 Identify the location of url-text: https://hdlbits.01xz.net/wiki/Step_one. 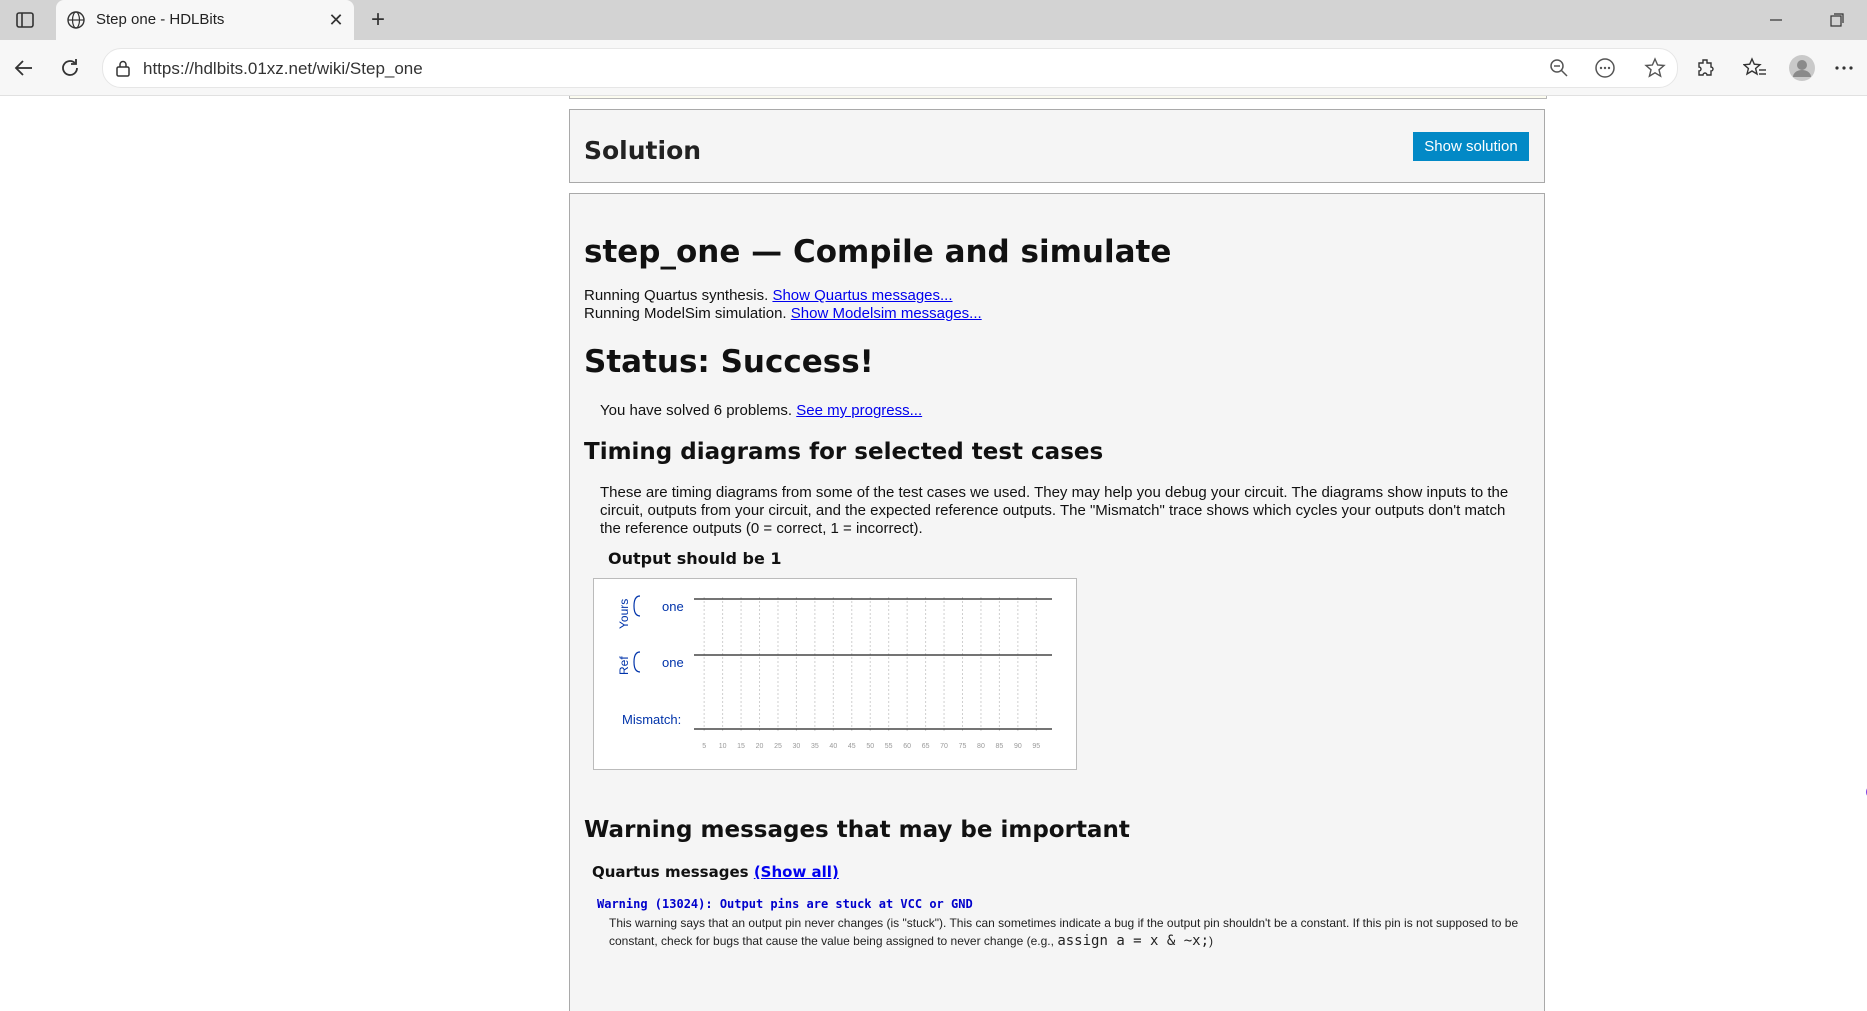
(283, 69).